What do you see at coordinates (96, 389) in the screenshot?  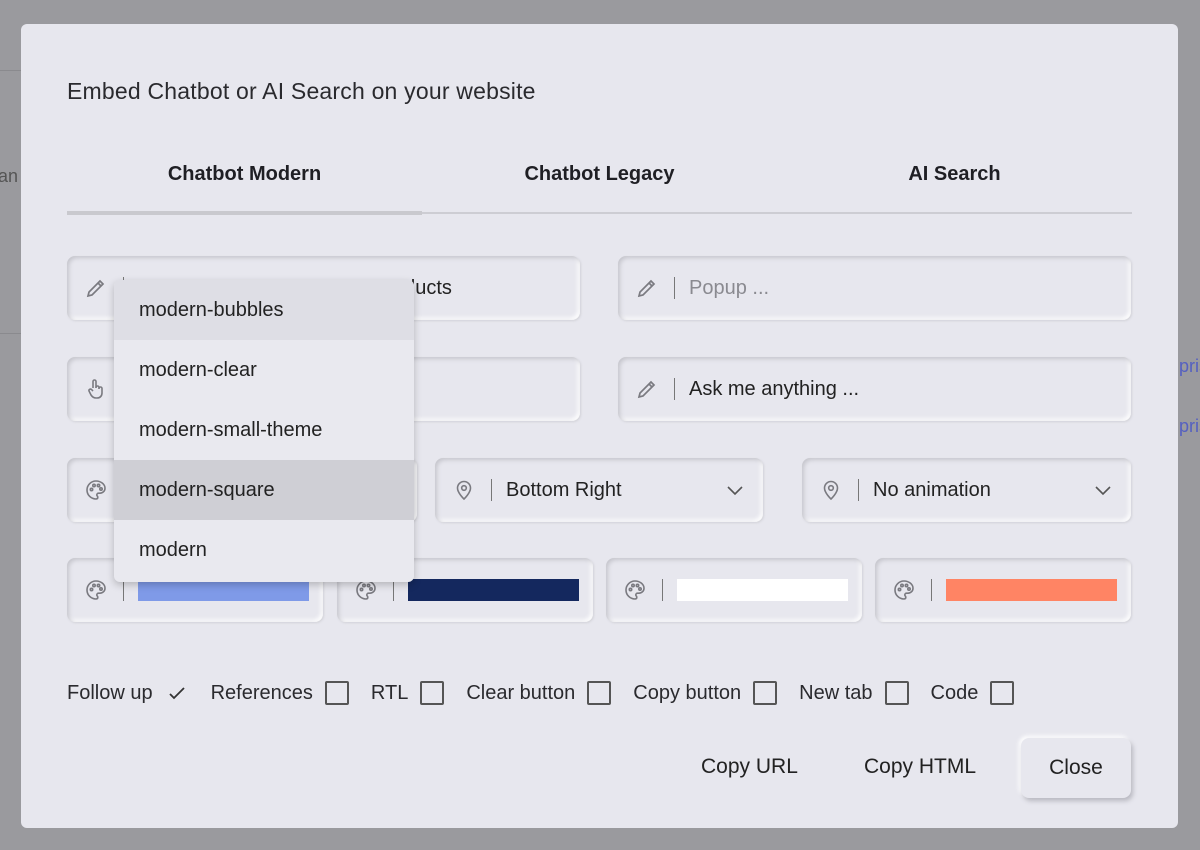 I see `hand-pointer-icon` at bounding box center [96, 389].